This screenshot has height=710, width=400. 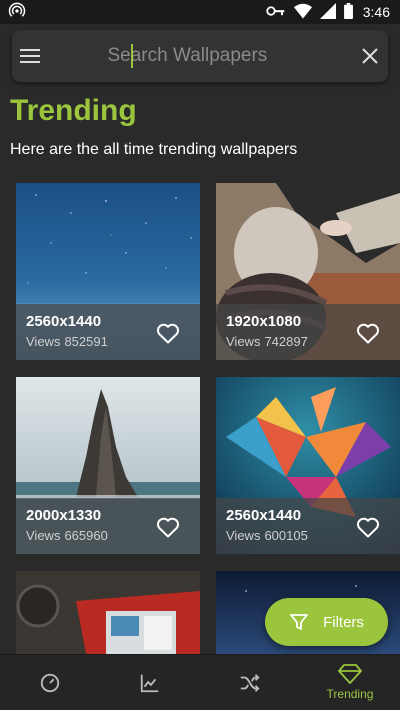 I want to click on shuffle-icon, so click(x=250, y=682).